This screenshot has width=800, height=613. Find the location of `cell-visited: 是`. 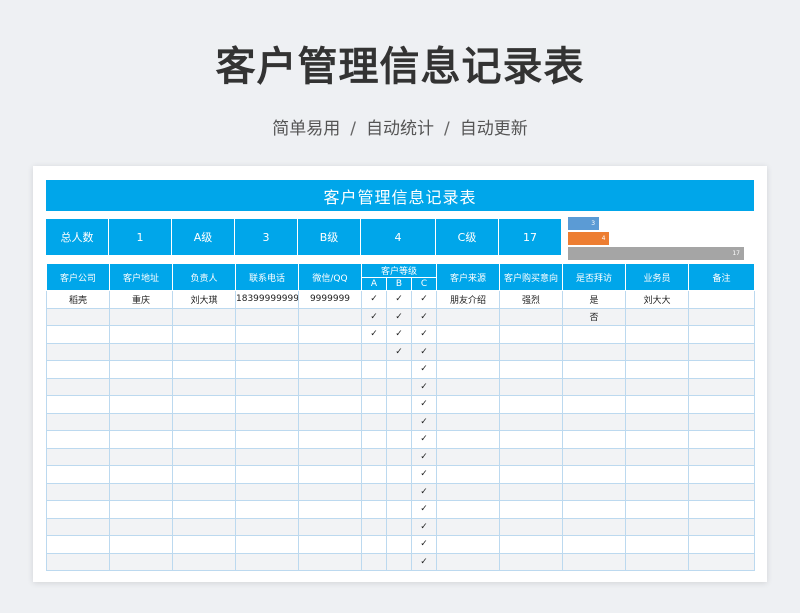

cell-visited: 是 is located at coordinates (594, 299).